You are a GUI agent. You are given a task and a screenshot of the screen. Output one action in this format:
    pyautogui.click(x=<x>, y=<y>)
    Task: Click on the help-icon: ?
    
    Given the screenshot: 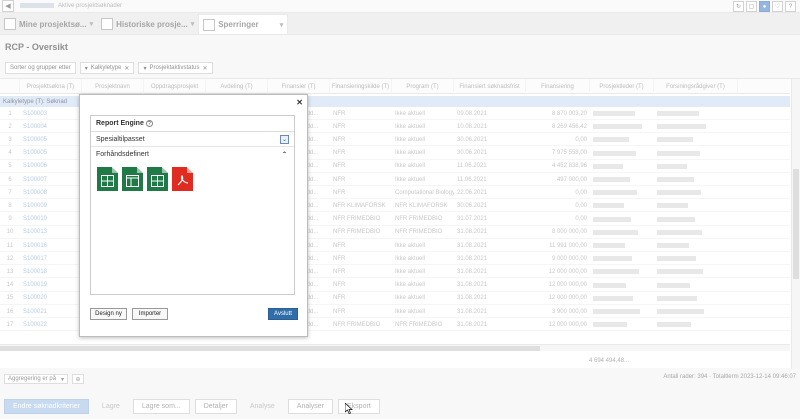 What is the action you would take?
    pyautogui.click(x=149, y=123)
    